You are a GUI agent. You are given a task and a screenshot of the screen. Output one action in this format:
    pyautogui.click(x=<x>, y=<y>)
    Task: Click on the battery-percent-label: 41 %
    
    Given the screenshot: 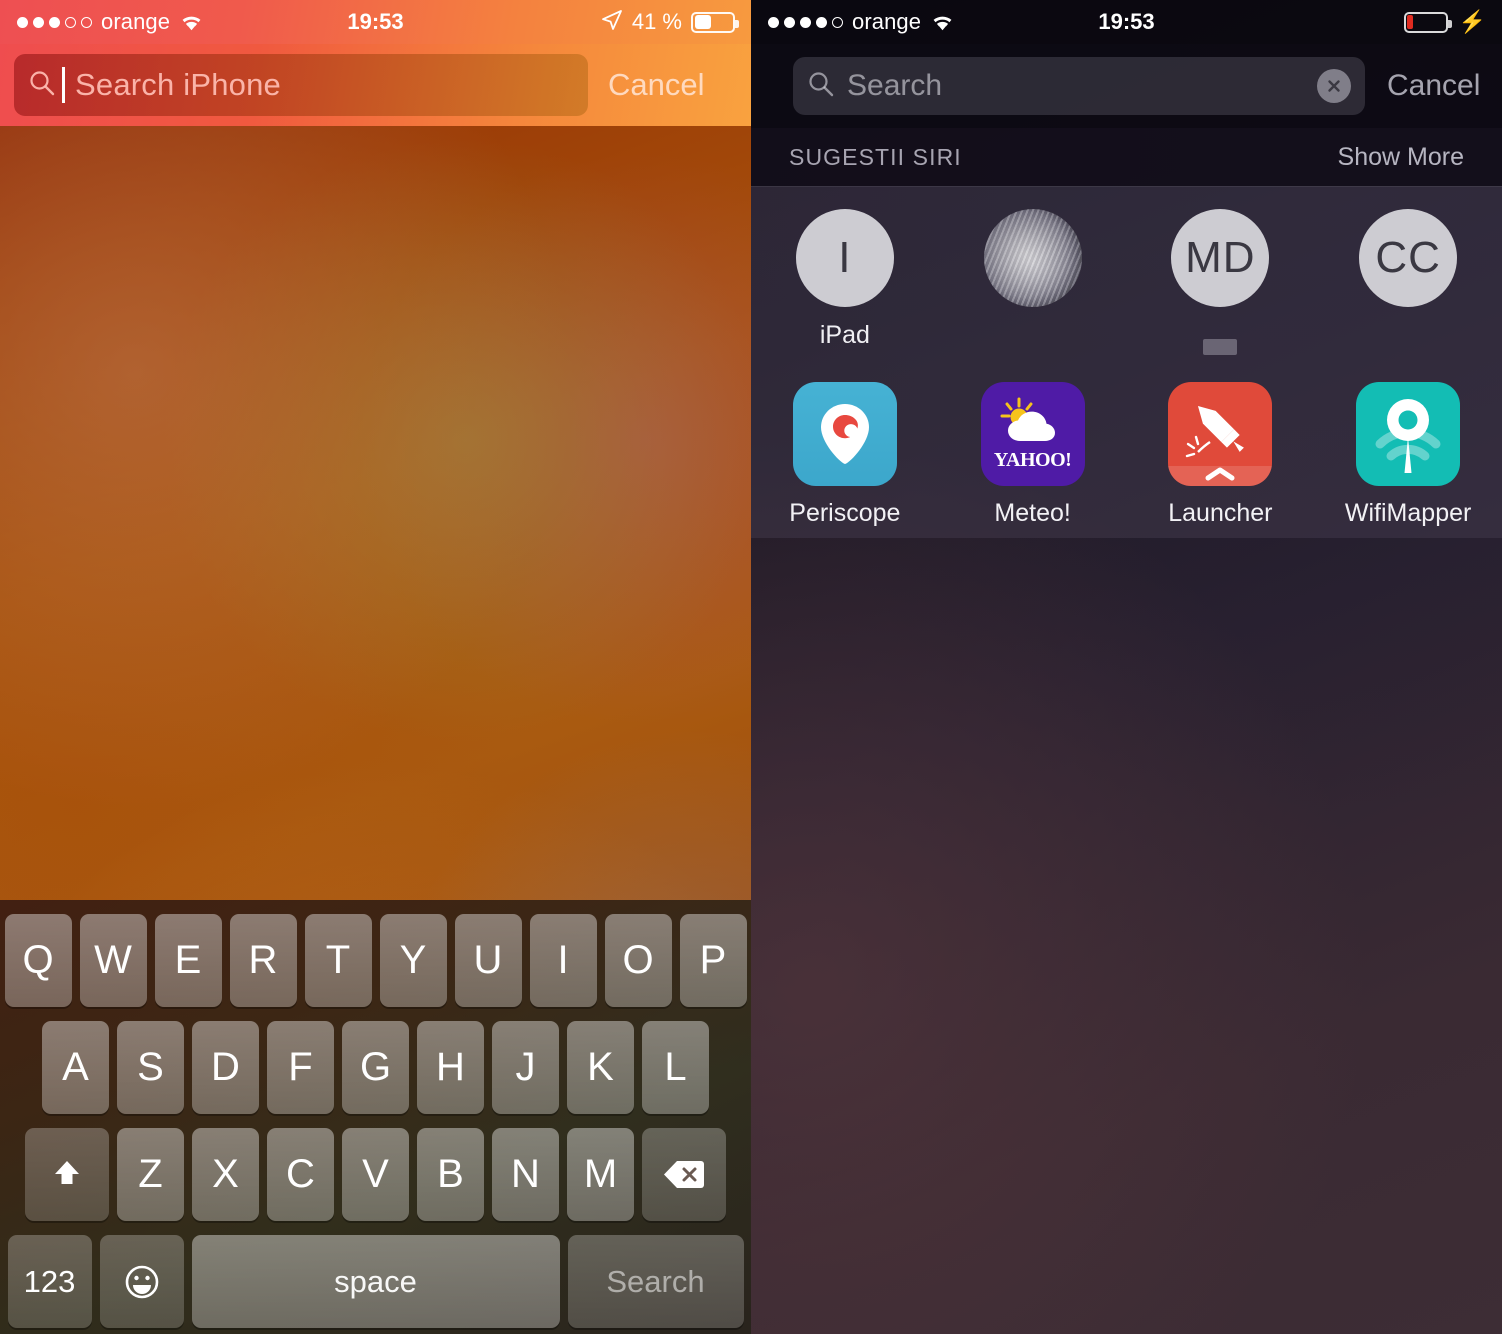 What is the action you would take?
    pyautogui.click(x=656, y=21)
    